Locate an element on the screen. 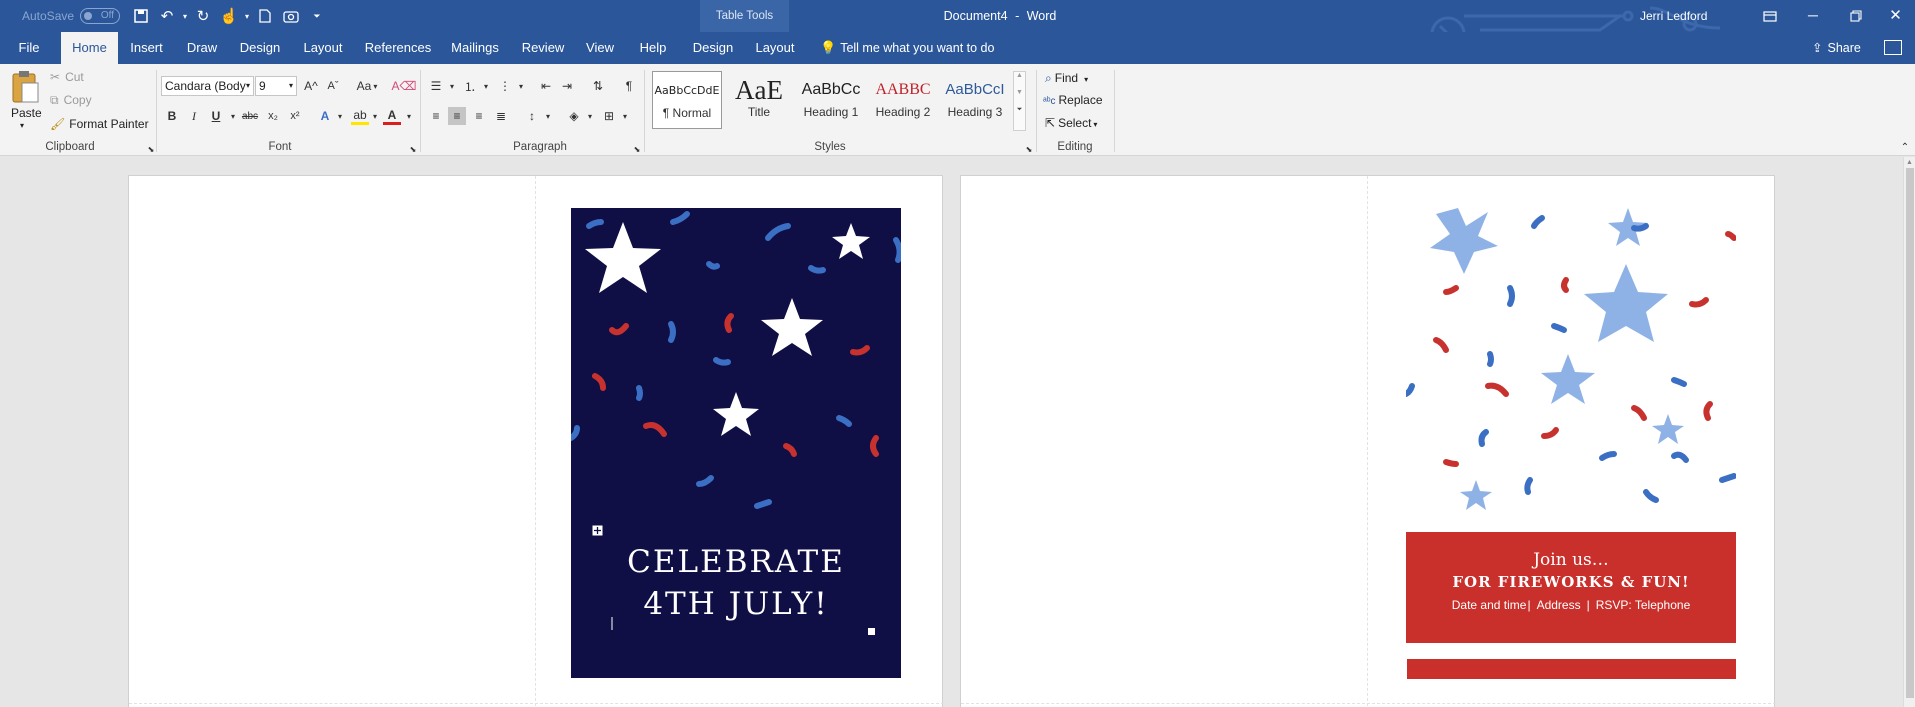  increase-indent-icon: ⇥ is located at coordinates (567, 86).